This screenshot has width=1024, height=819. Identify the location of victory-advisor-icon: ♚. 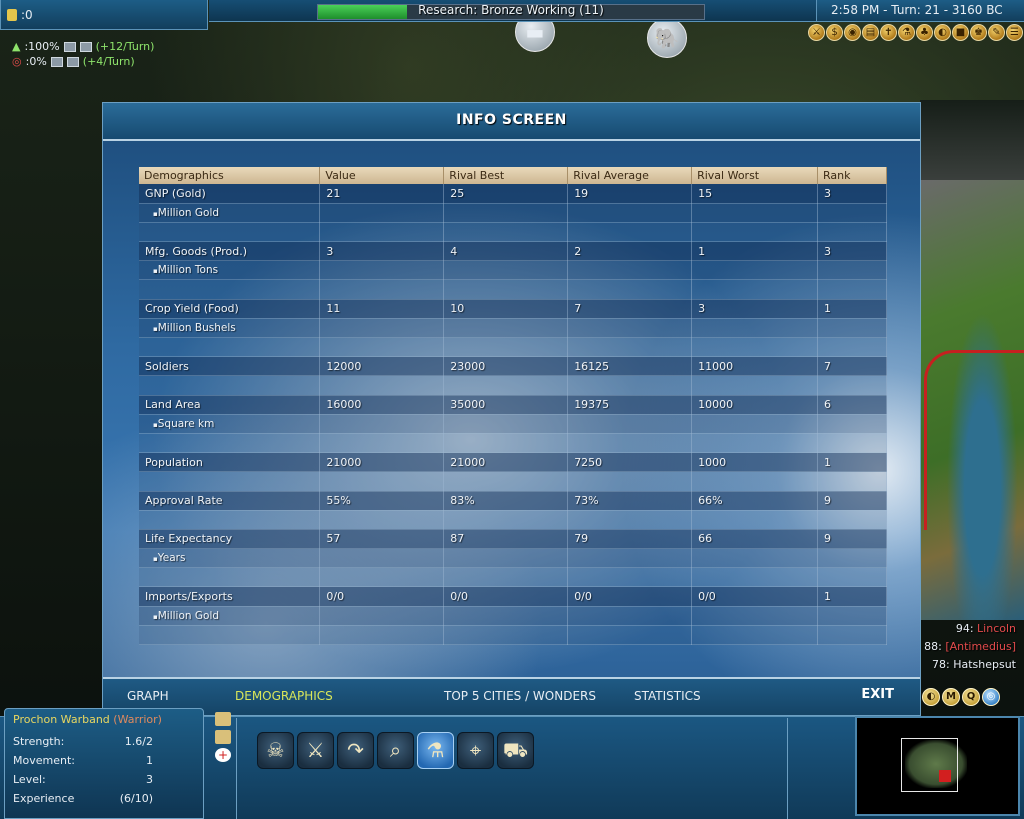
(978, 32).